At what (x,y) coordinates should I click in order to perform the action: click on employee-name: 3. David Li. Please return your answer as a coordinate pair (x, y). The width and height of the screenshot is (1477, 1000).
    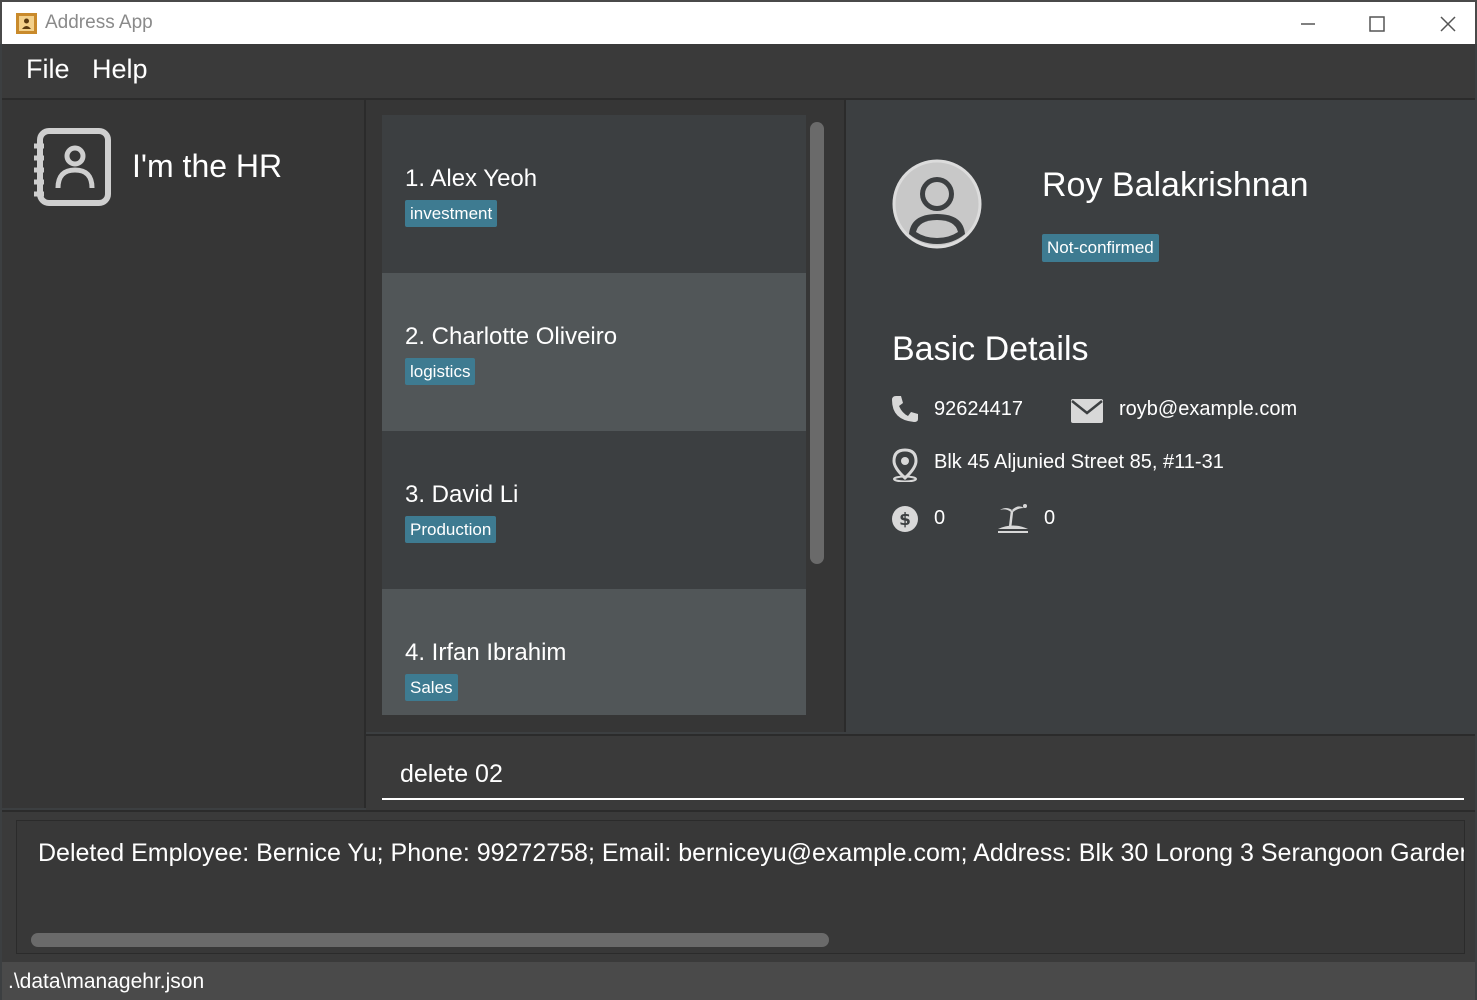
    Looking at the image, I should click on (462, 494).